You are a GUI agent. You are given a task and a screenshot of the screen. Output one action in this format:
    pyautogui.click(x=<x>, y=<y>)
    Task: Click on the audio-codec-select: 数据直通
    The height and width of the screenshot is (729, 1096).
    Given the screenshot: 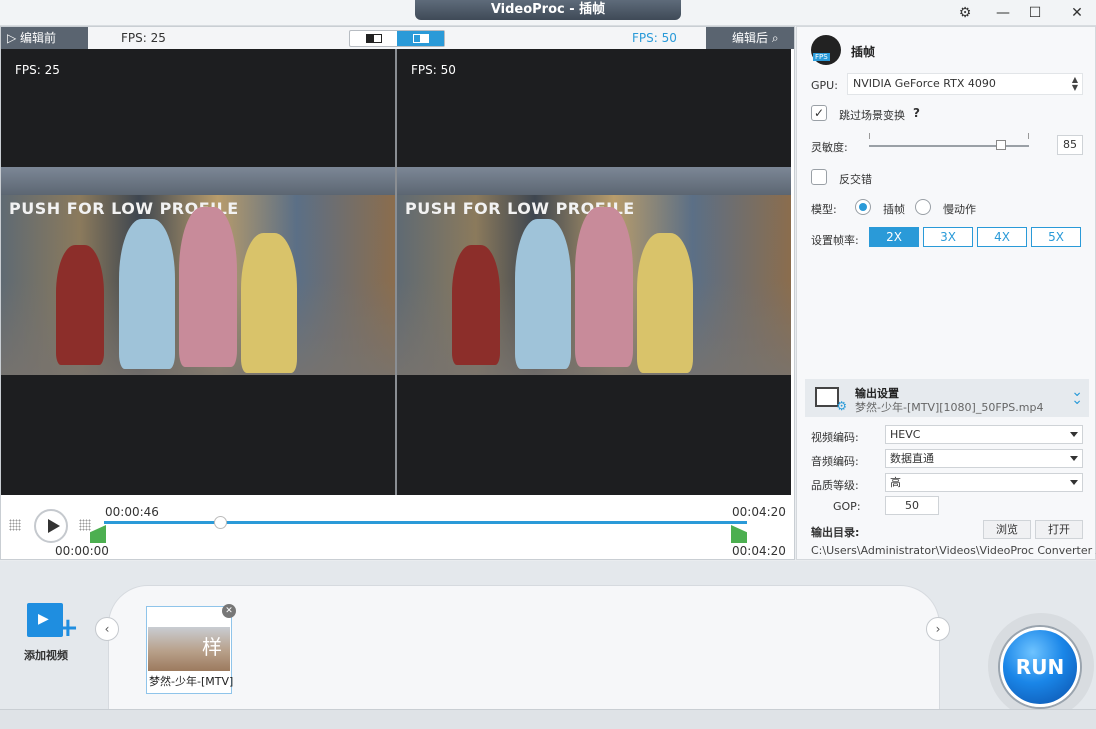 What is the action you would take?
    pyautogui.click(x=984, y=458)
    